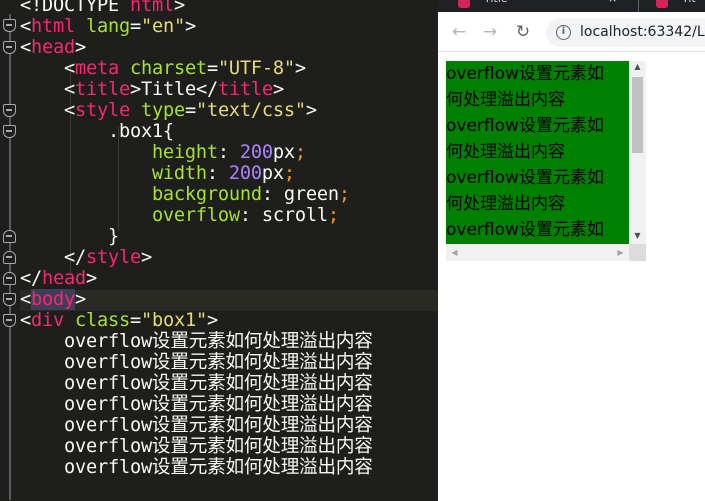 Image resolution: width=705 pixels, height=501 pixels. I want to click on code-line: overflow: scroll;, so click(179, 215).